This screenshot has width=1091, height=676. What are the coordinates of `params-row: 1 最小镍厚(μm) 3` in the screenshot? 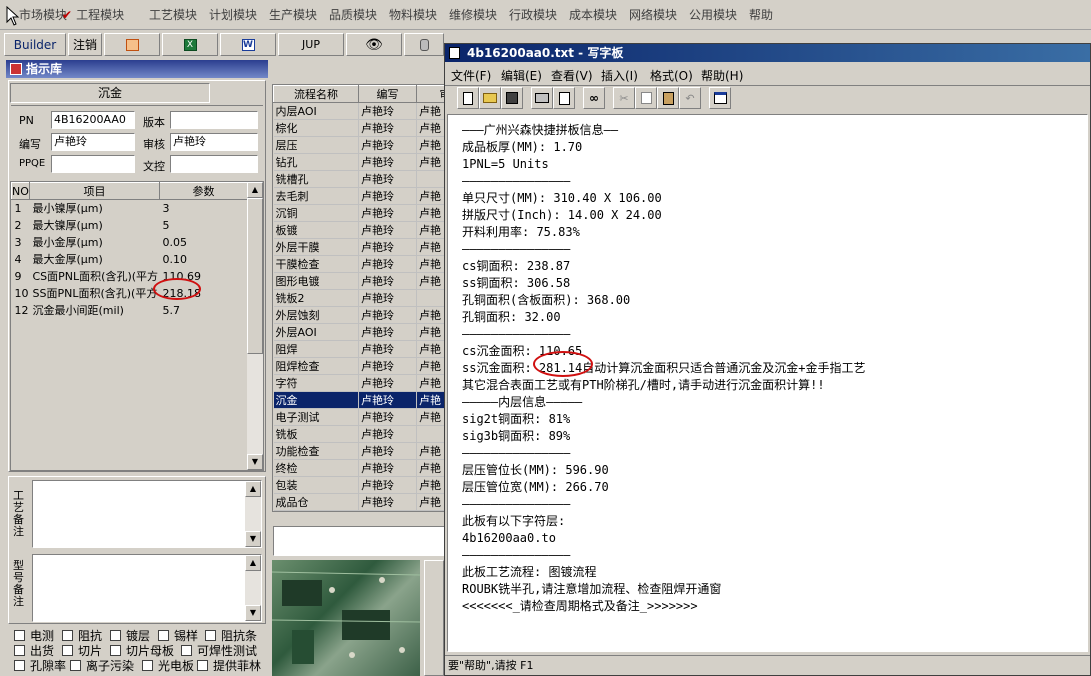 It's located at (130, 208).